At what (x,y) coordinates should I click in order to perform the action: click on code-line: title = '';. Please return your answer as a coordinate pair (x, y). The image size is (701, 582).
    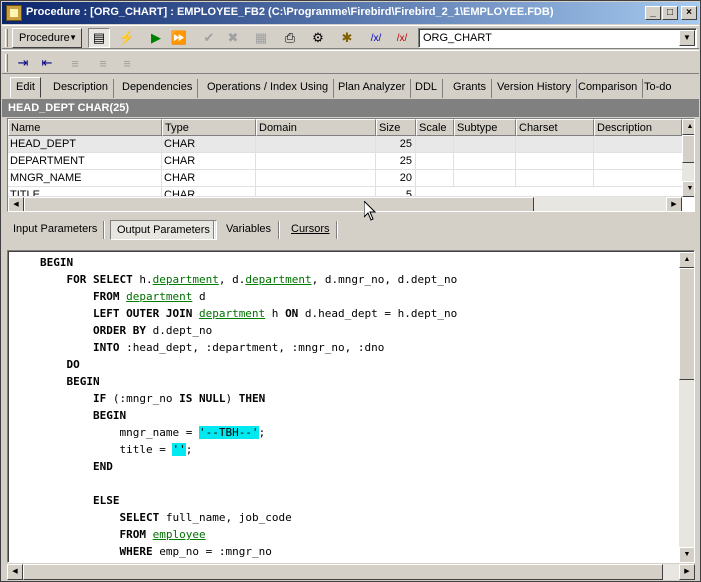
    Looking at the image, I should click on (248, 449).